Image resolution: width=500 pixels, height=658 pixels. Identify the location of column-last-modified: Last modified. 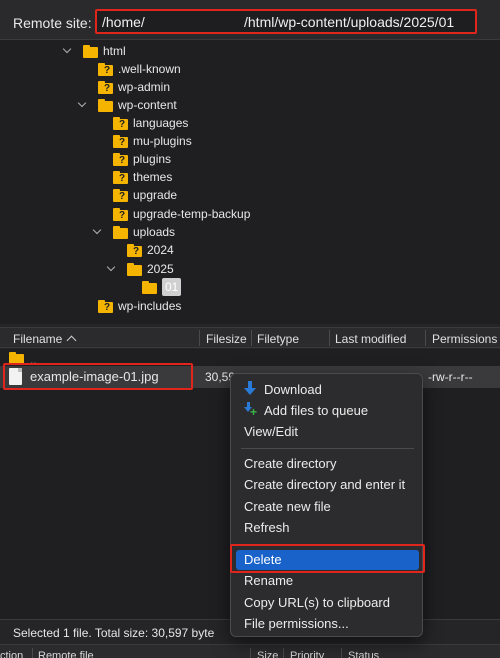
(370, 339).